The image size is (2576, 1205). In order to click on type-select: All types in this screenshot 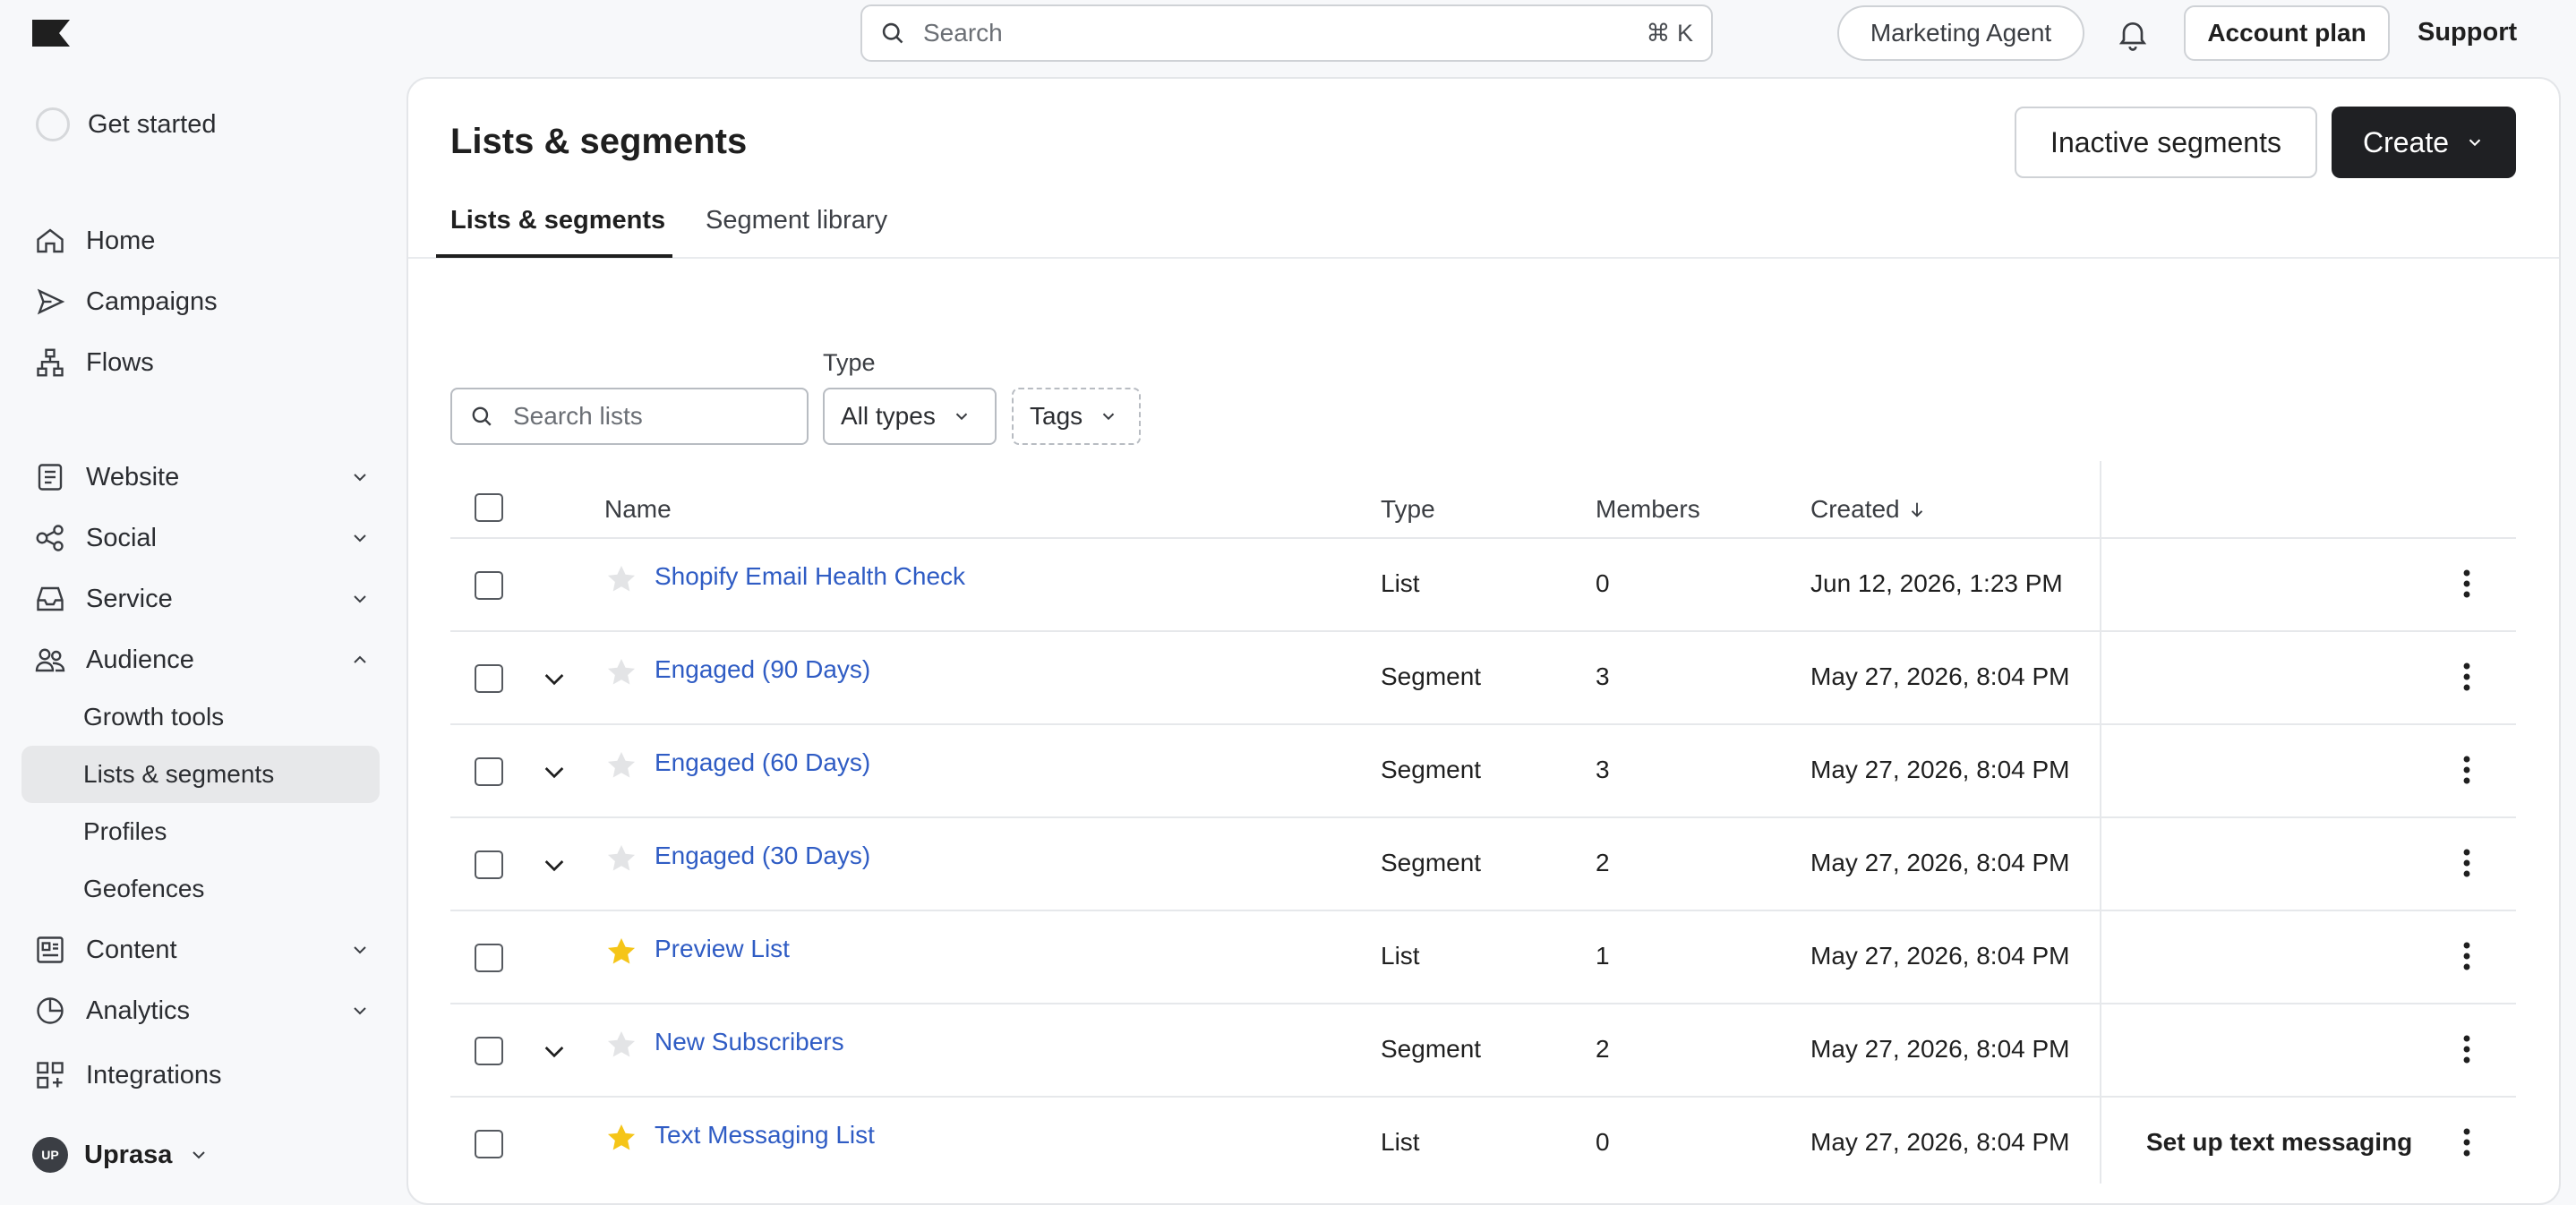, I will do `click(910, 416)`.